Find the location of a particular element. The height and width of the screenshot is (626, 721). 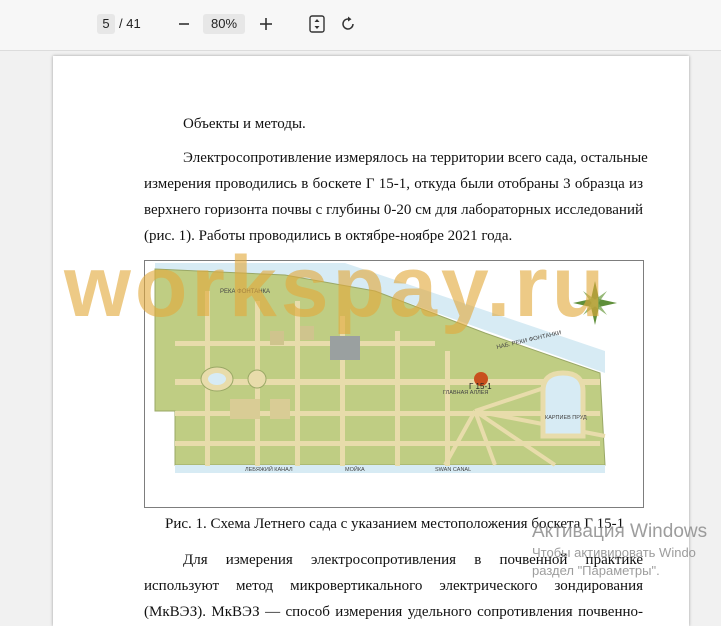

activation-title: Активация Windows is located at coordinates (620, 531).